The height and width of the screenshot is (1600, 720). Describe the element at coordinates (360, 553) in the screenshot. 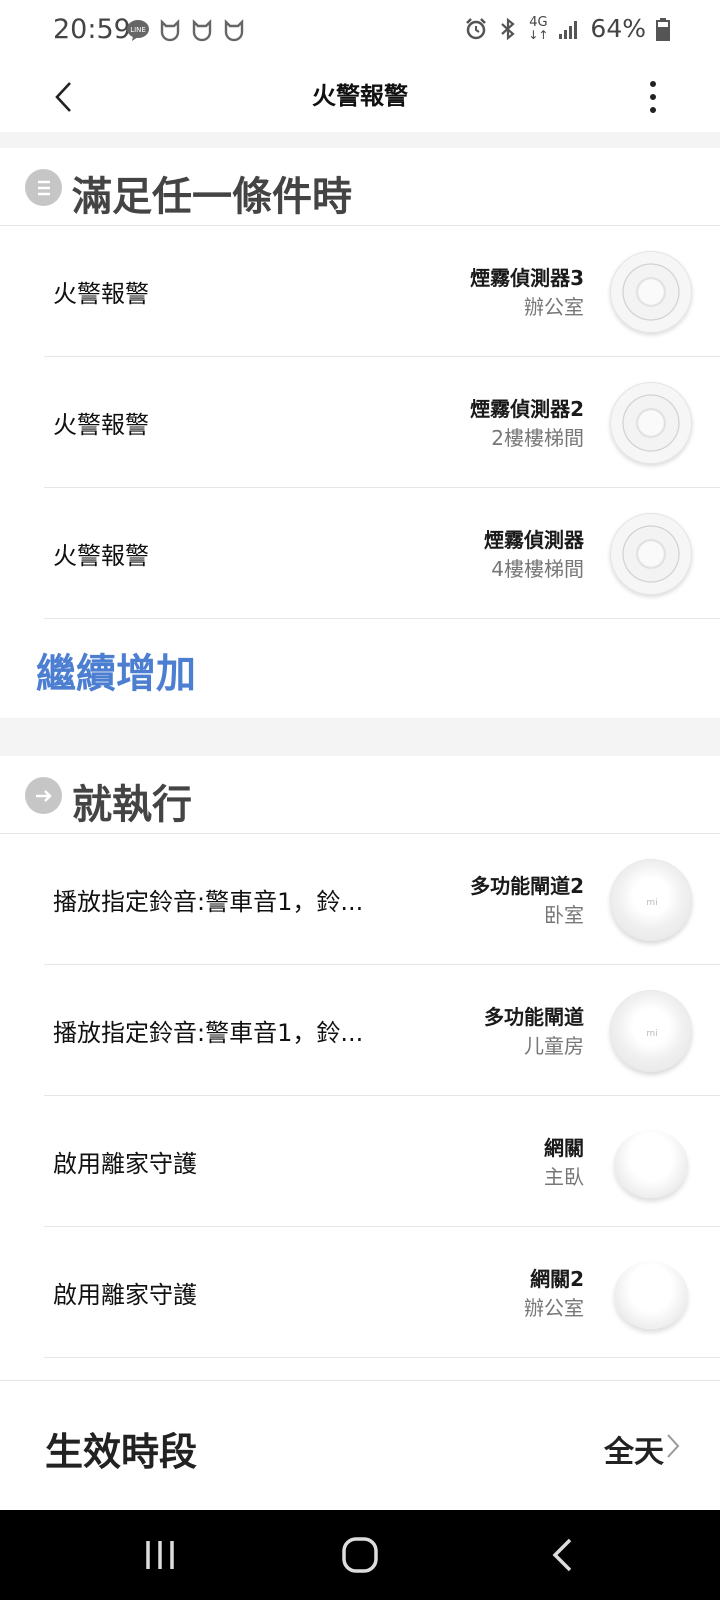

I see `condition-row: 火警報警 煙霧偵測器 4樓樓梯間` at that location.